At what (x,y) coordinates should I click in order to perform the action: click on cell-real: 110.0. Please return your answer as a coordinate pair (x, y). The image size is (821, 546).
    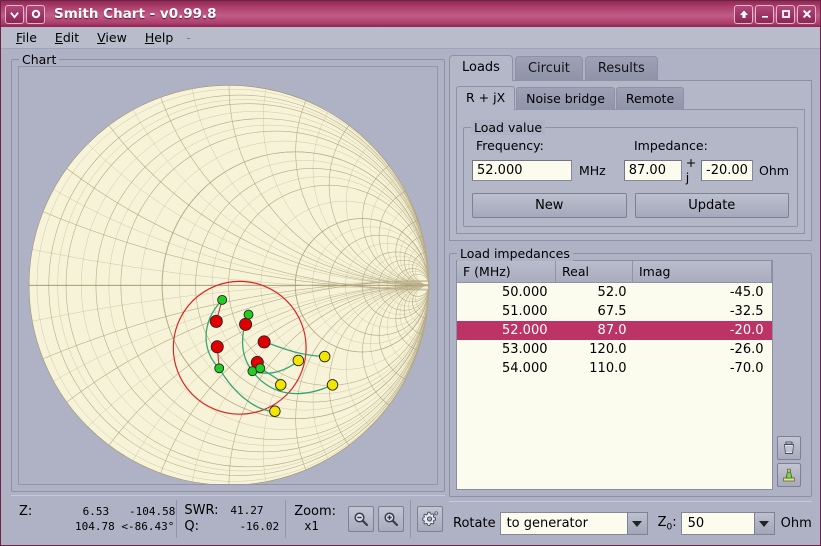
    Looking at the image, I should click on (608, 368).